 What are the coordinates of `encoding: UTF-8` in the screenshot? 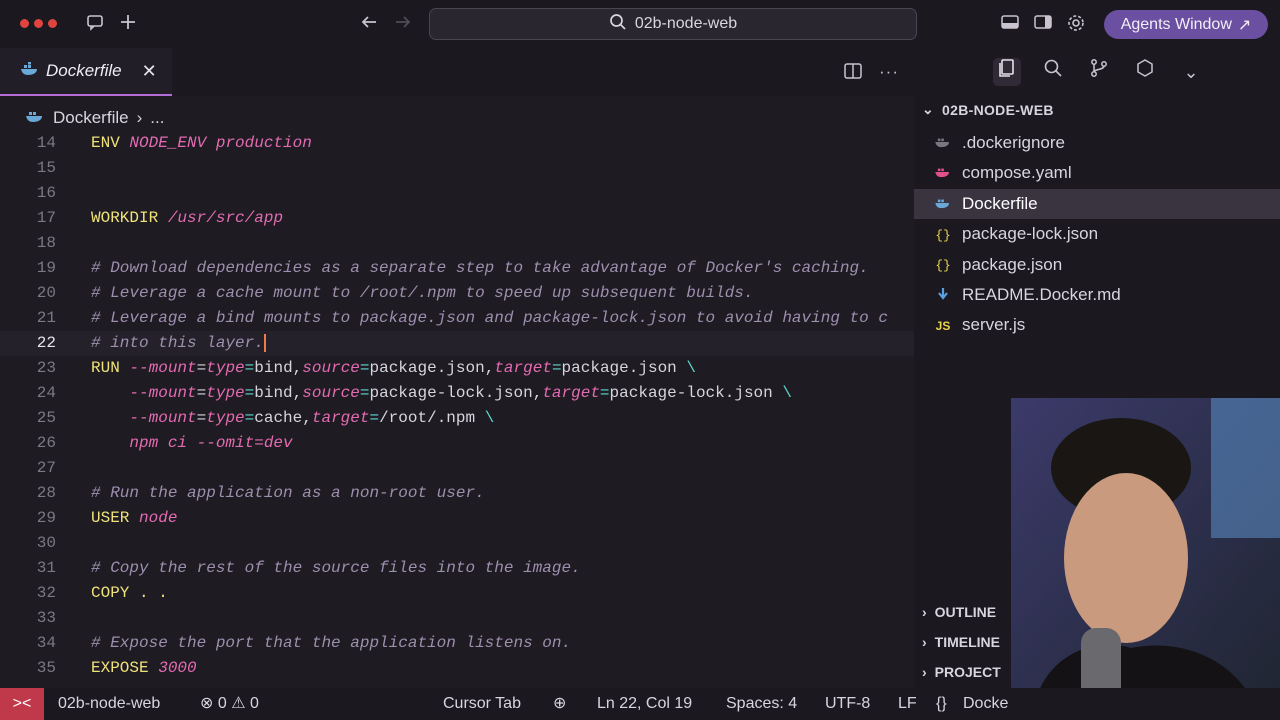 It's located at (847, 704).